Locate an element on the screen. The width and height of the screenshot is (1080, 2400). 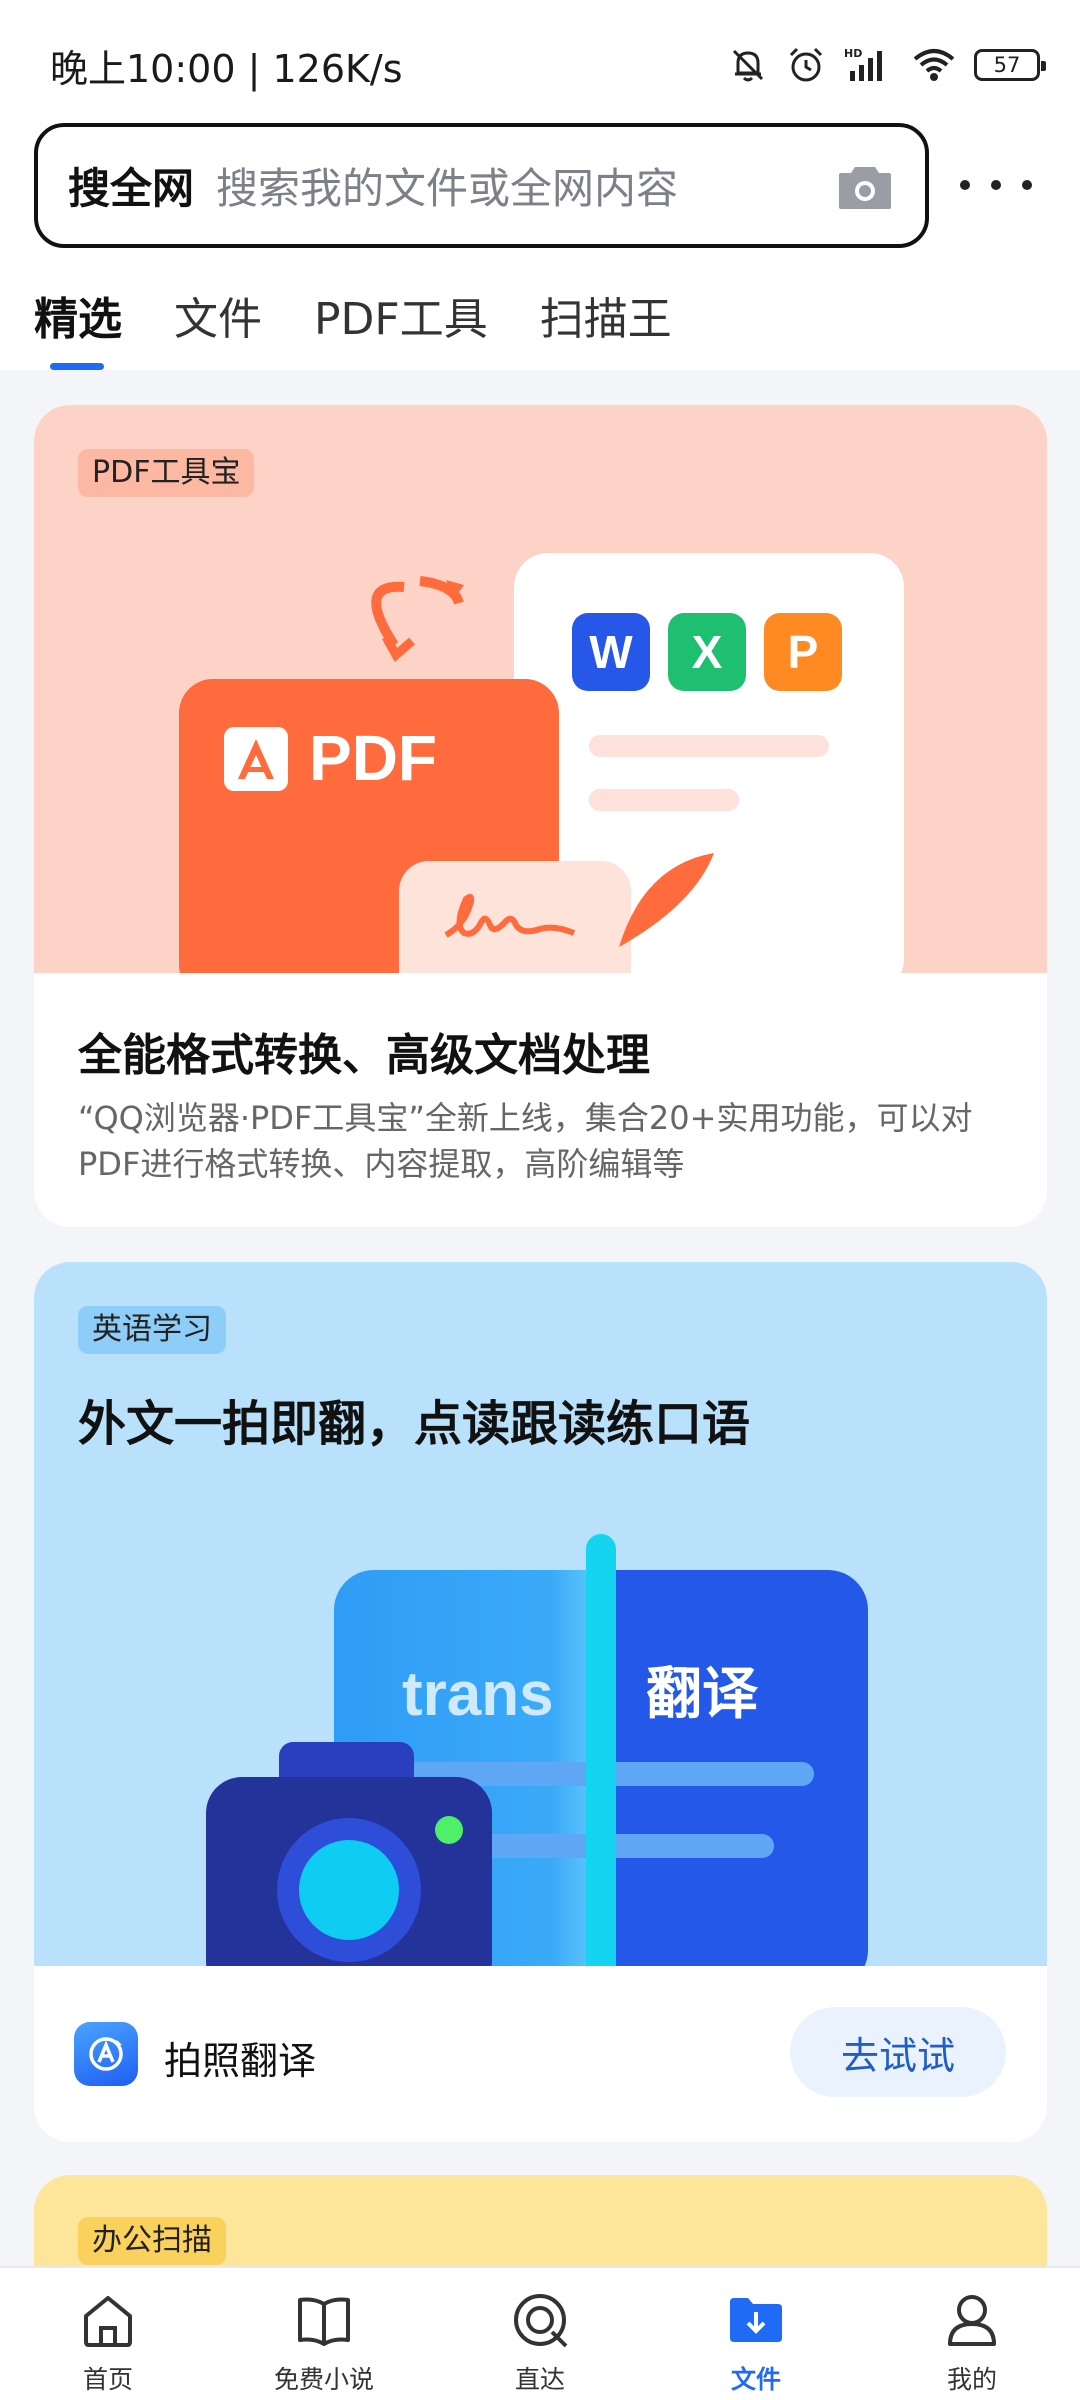
svg-text: HD is located at coordinates (853, 53).